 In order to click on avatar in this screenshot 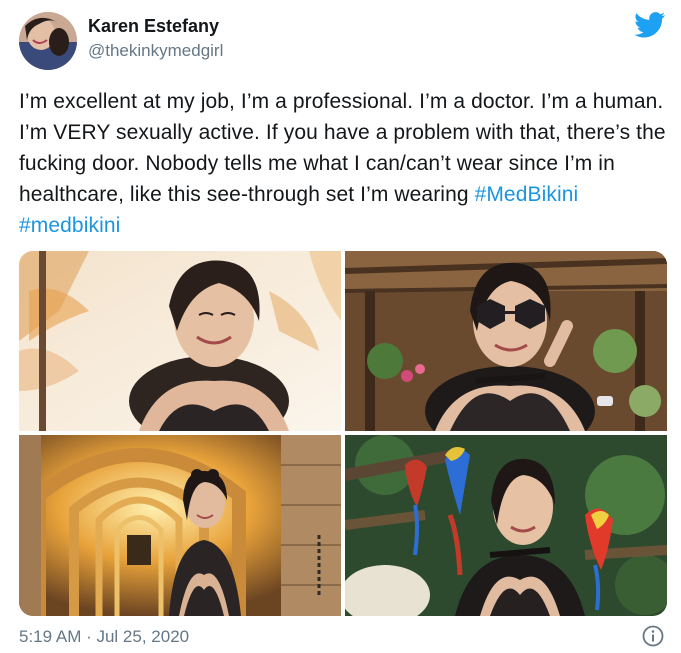, I will do `click(48, 41)`.